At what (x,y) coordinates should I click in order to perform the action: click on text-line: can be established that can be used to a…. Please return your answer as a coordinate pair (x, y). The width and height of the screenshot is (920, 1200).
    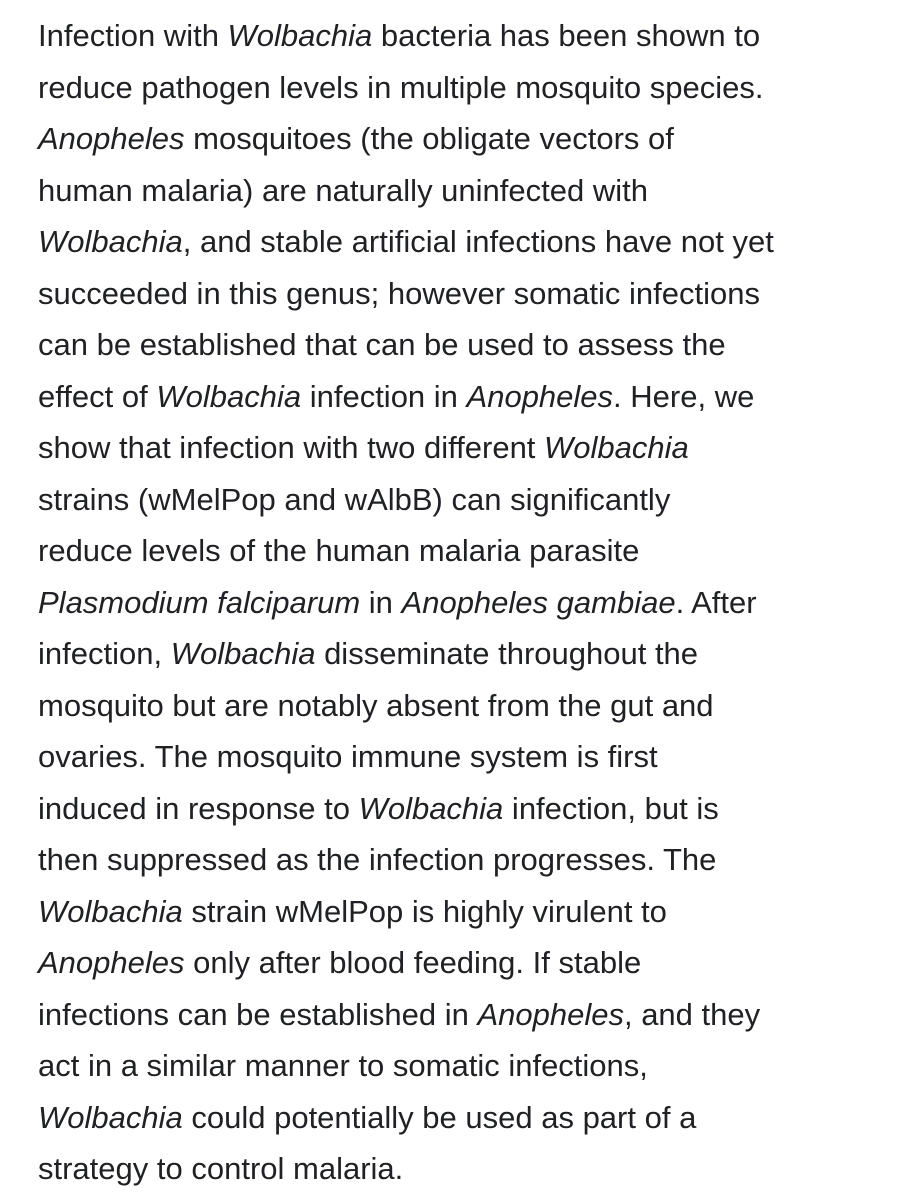
    Looking at the image, I should click on (466, 345).